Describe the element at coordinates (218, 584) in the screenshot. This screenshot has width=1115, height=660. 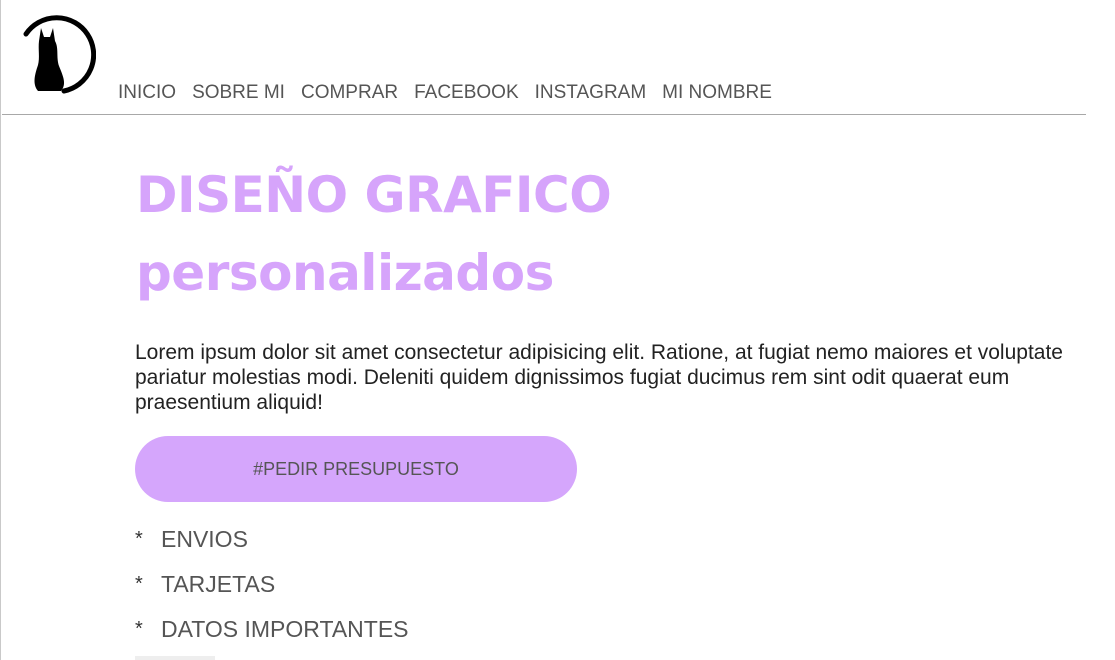
I see `link-tarjetas: TARJETAS` at that location.